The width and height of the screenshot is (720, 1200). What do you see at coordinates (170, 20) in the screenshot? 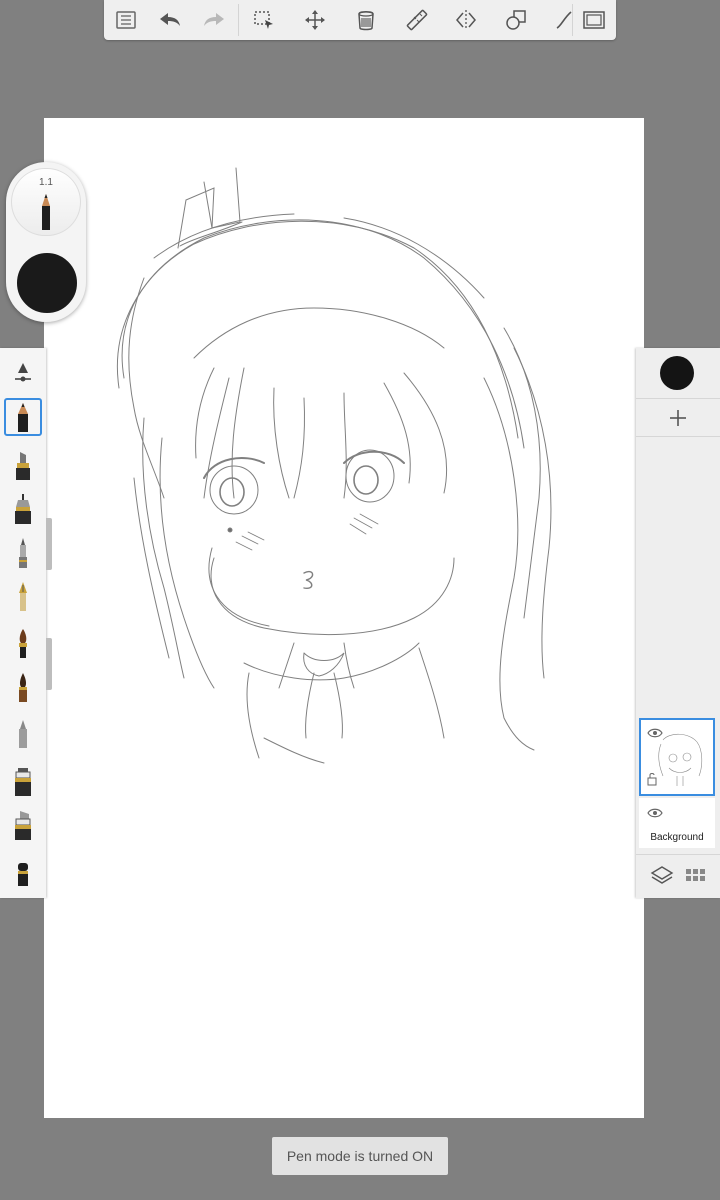
I see `undo-icon` at bounding box center [170, 20].